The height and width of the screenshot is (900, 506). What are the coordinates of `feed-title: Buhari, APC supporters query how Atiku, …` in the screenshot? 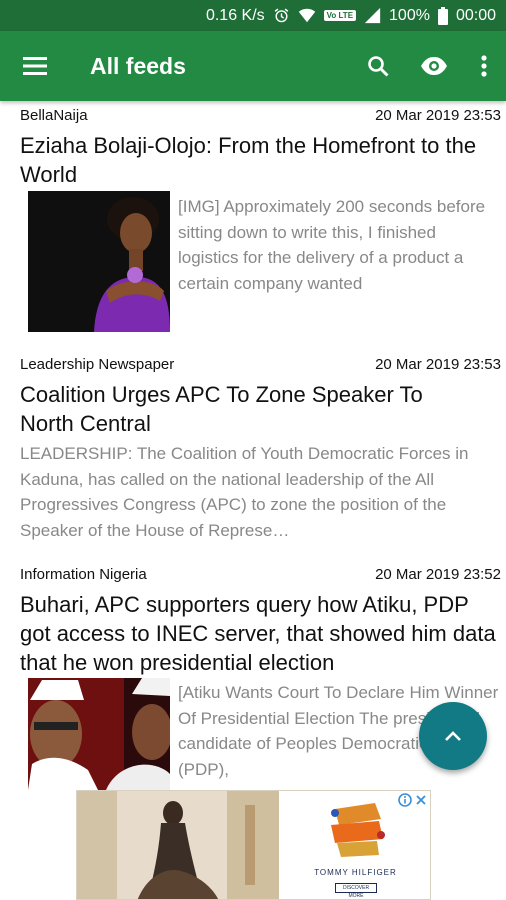 It's located at (262, 633).